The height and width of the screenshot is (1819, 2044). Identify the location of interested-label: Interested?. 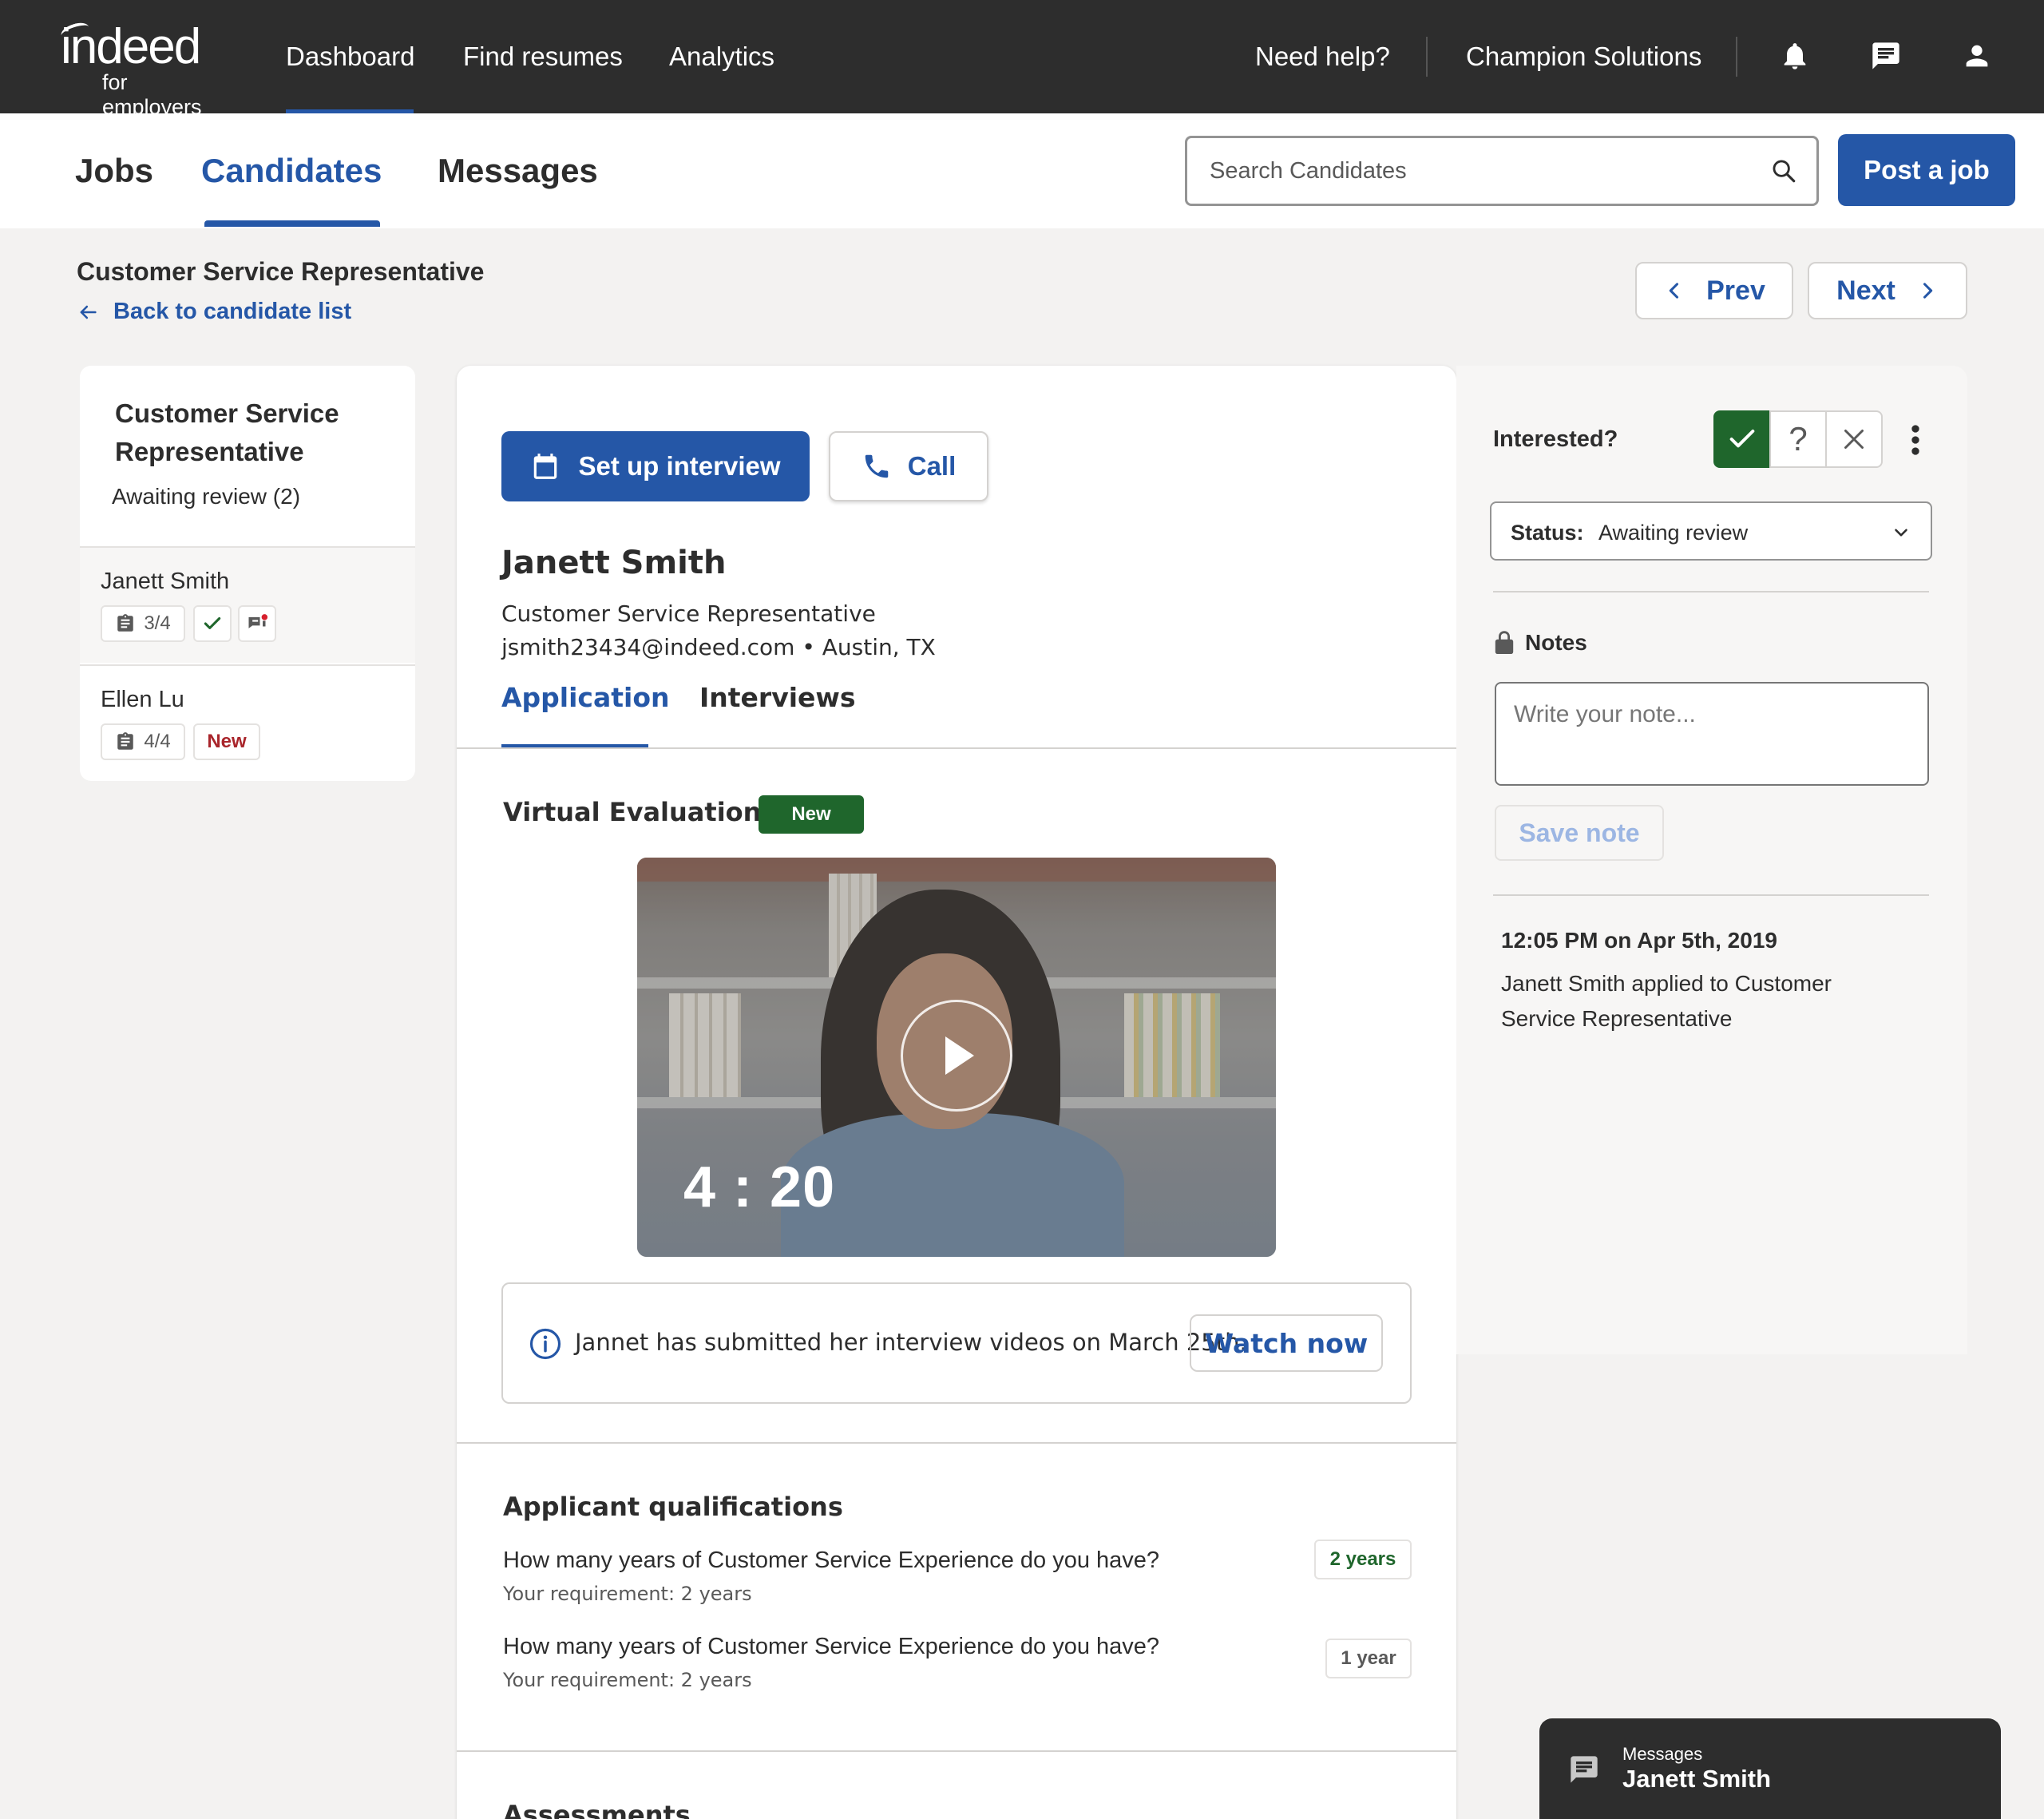
(1555, 439).